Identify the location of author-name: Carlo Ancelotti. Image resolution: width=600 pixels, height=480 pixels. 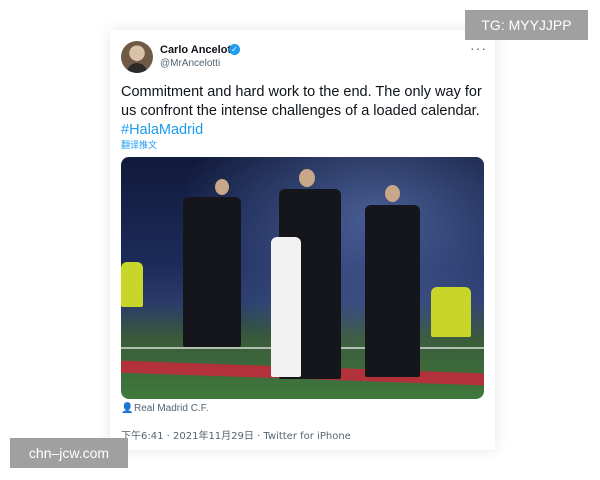
(199, 50).